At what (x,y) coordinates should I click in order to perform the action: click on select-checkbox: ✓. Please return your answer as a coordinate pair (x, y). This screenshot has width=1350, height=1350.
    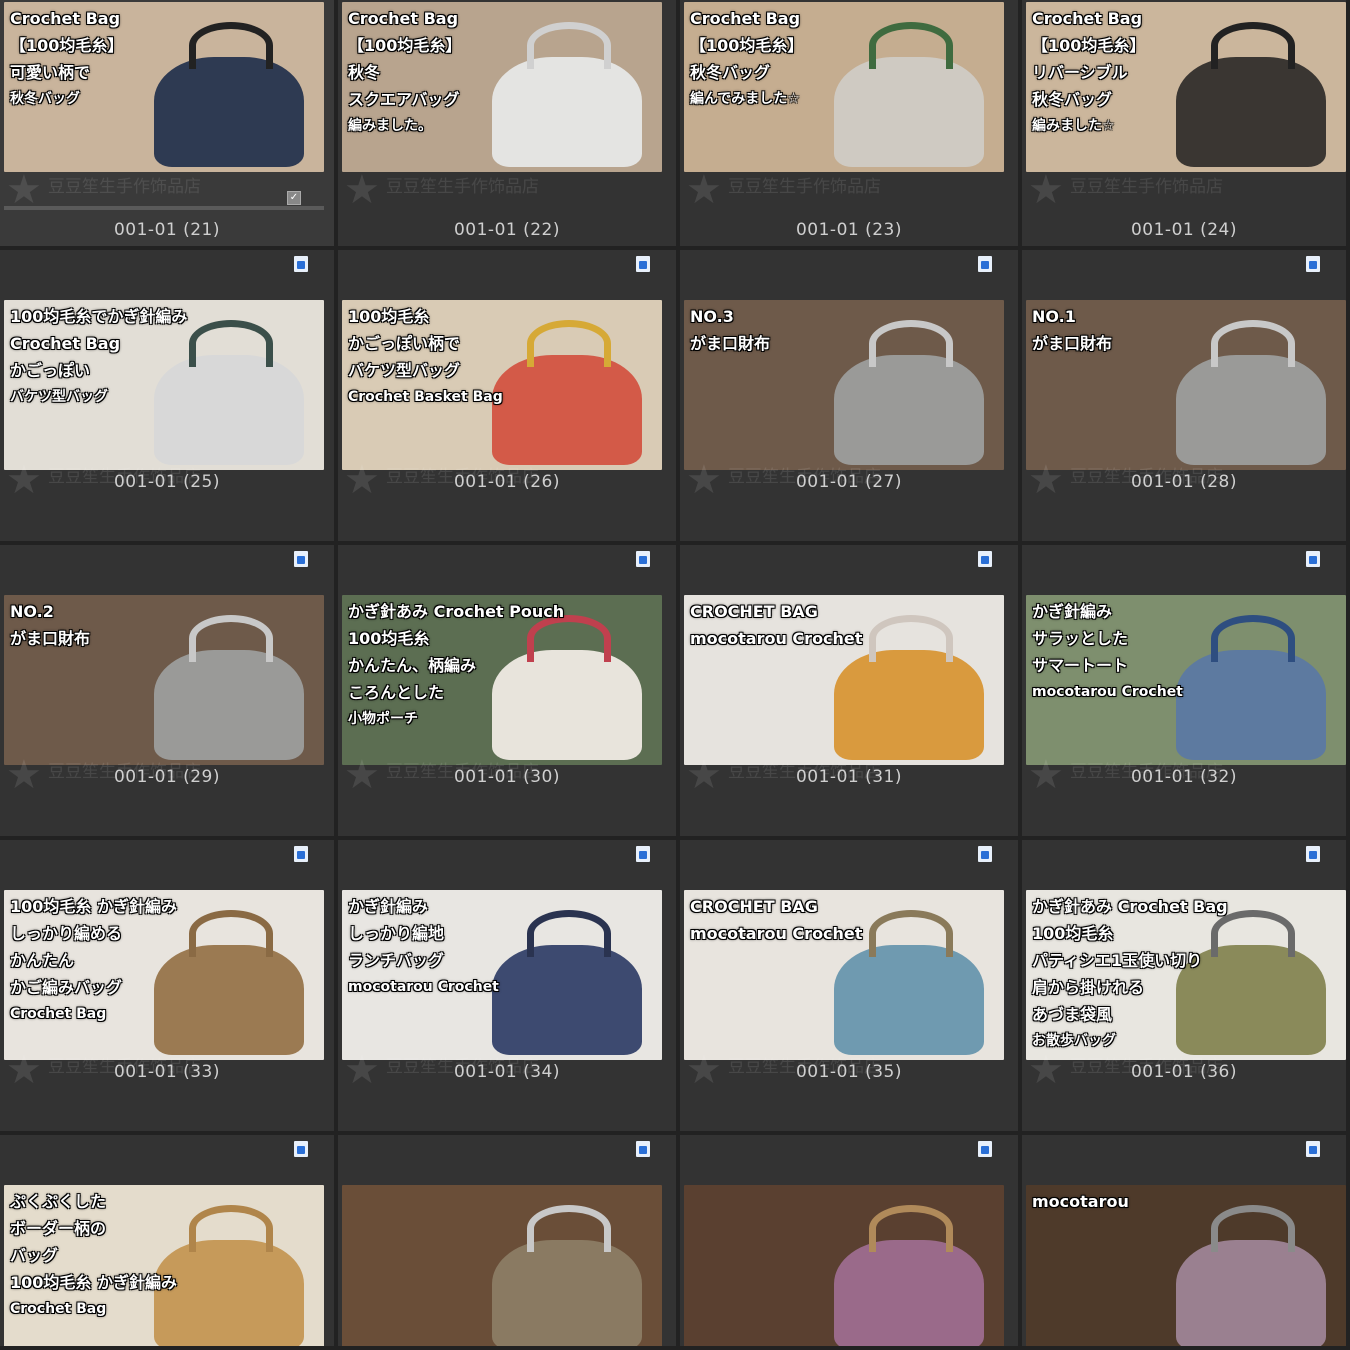
    Looking at the image, I should click on (294, 198).